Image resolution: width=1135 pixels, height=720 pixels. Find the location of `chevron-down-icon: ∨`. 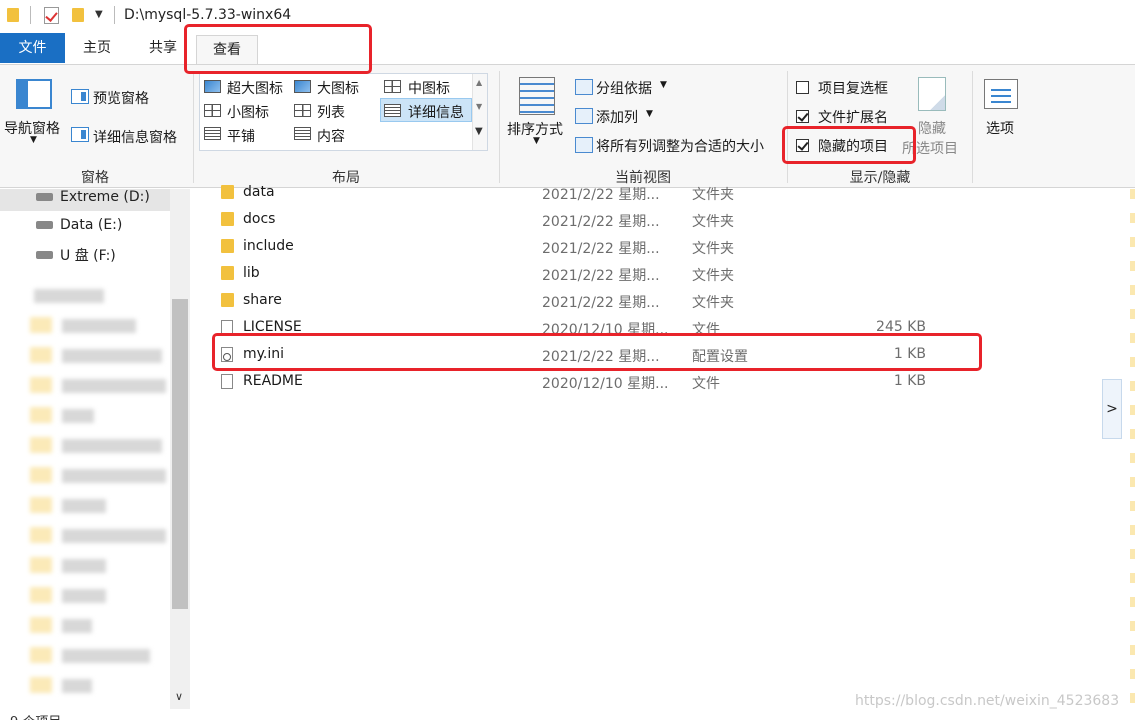

chevron-down-icon: ∨ is located at coordinates (179, 696).